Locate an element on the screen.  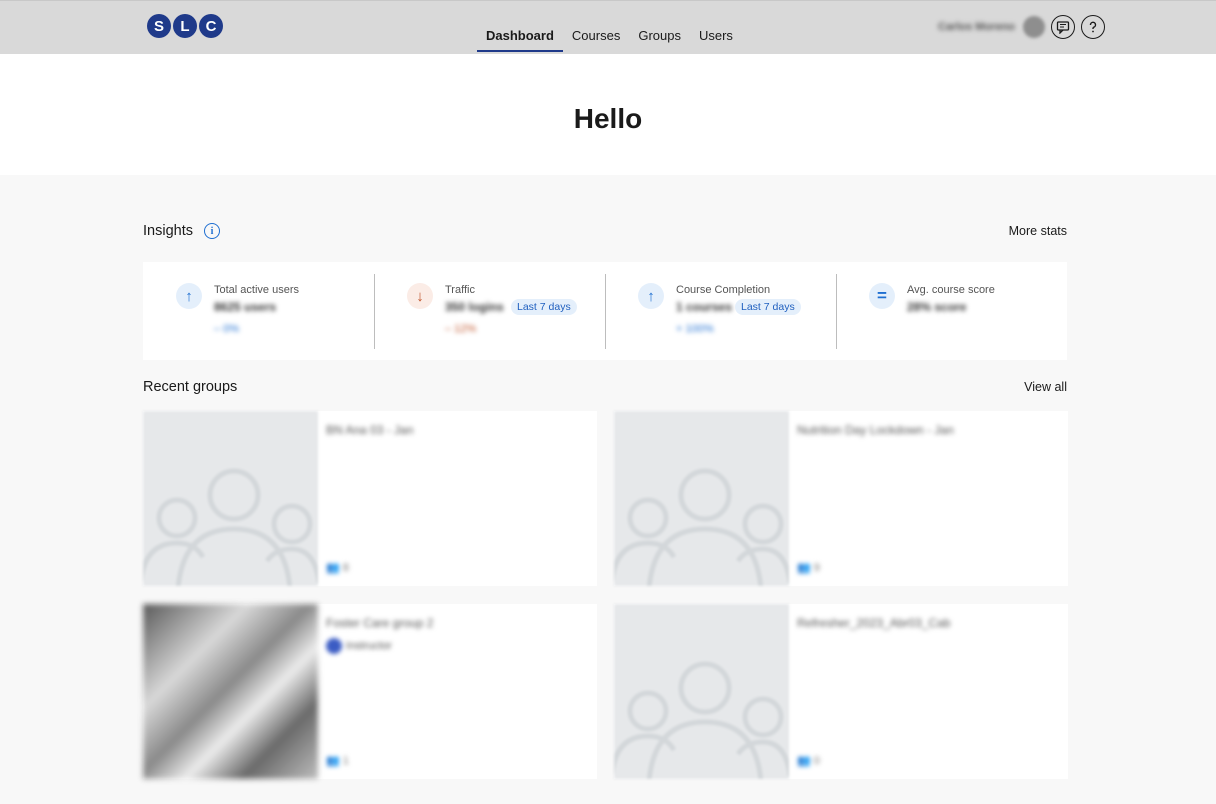
stat-value: 350 logins is located at coordinates (474, 307).